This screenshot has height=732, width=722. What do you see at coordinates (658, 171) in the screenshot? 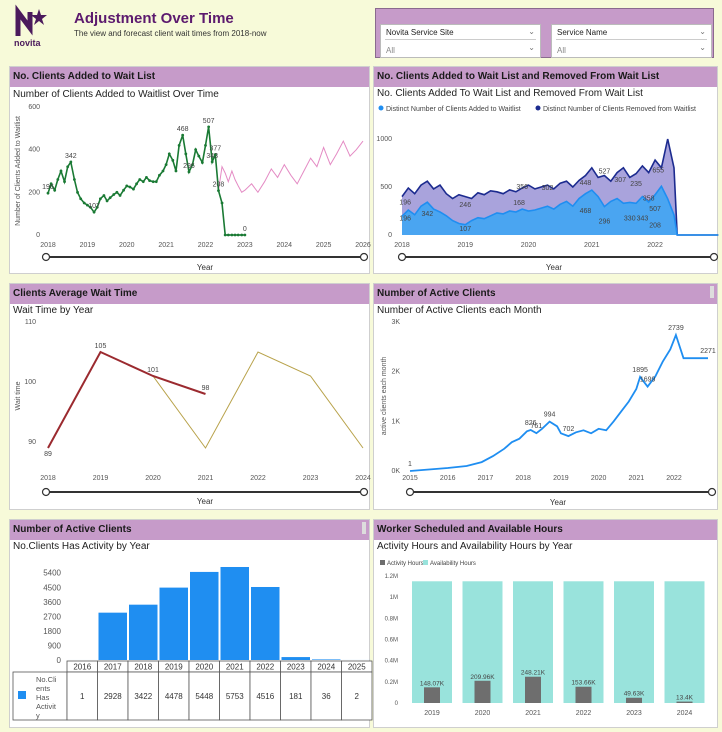
I see `data-label: 655` at bounding box center [658, 171].